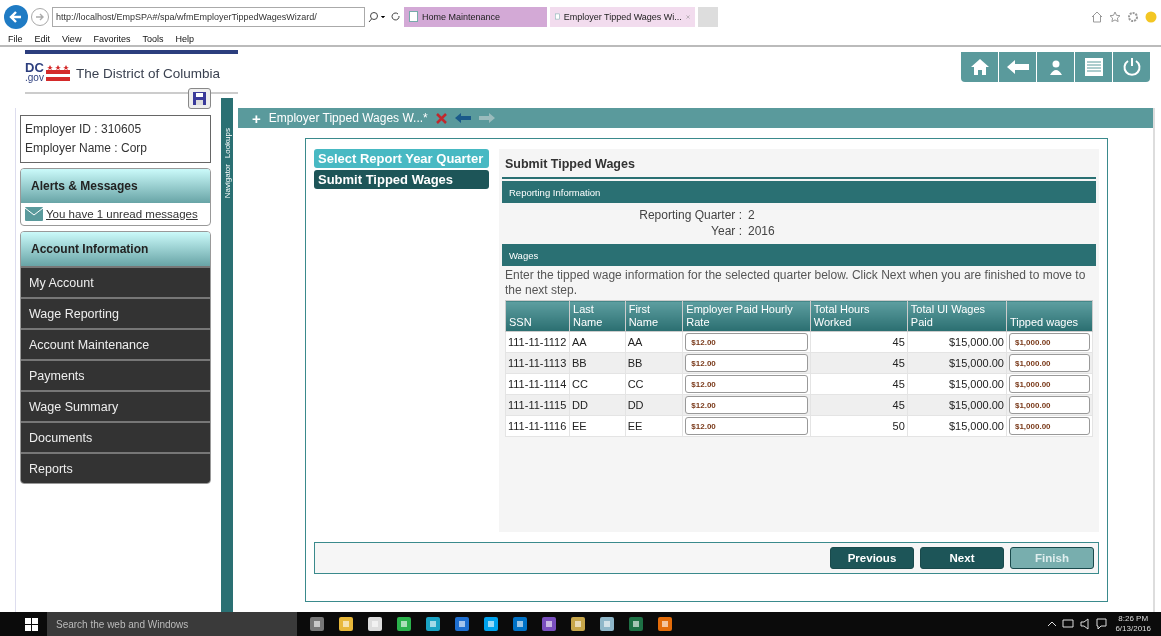  What do you see at coordinates (208, 16) in the screenshot?
I see `address-field: http://localhost/EmpSPA#/spa/wfmEmployerTippedWagesWizard/` at bounding box center [208, 16].